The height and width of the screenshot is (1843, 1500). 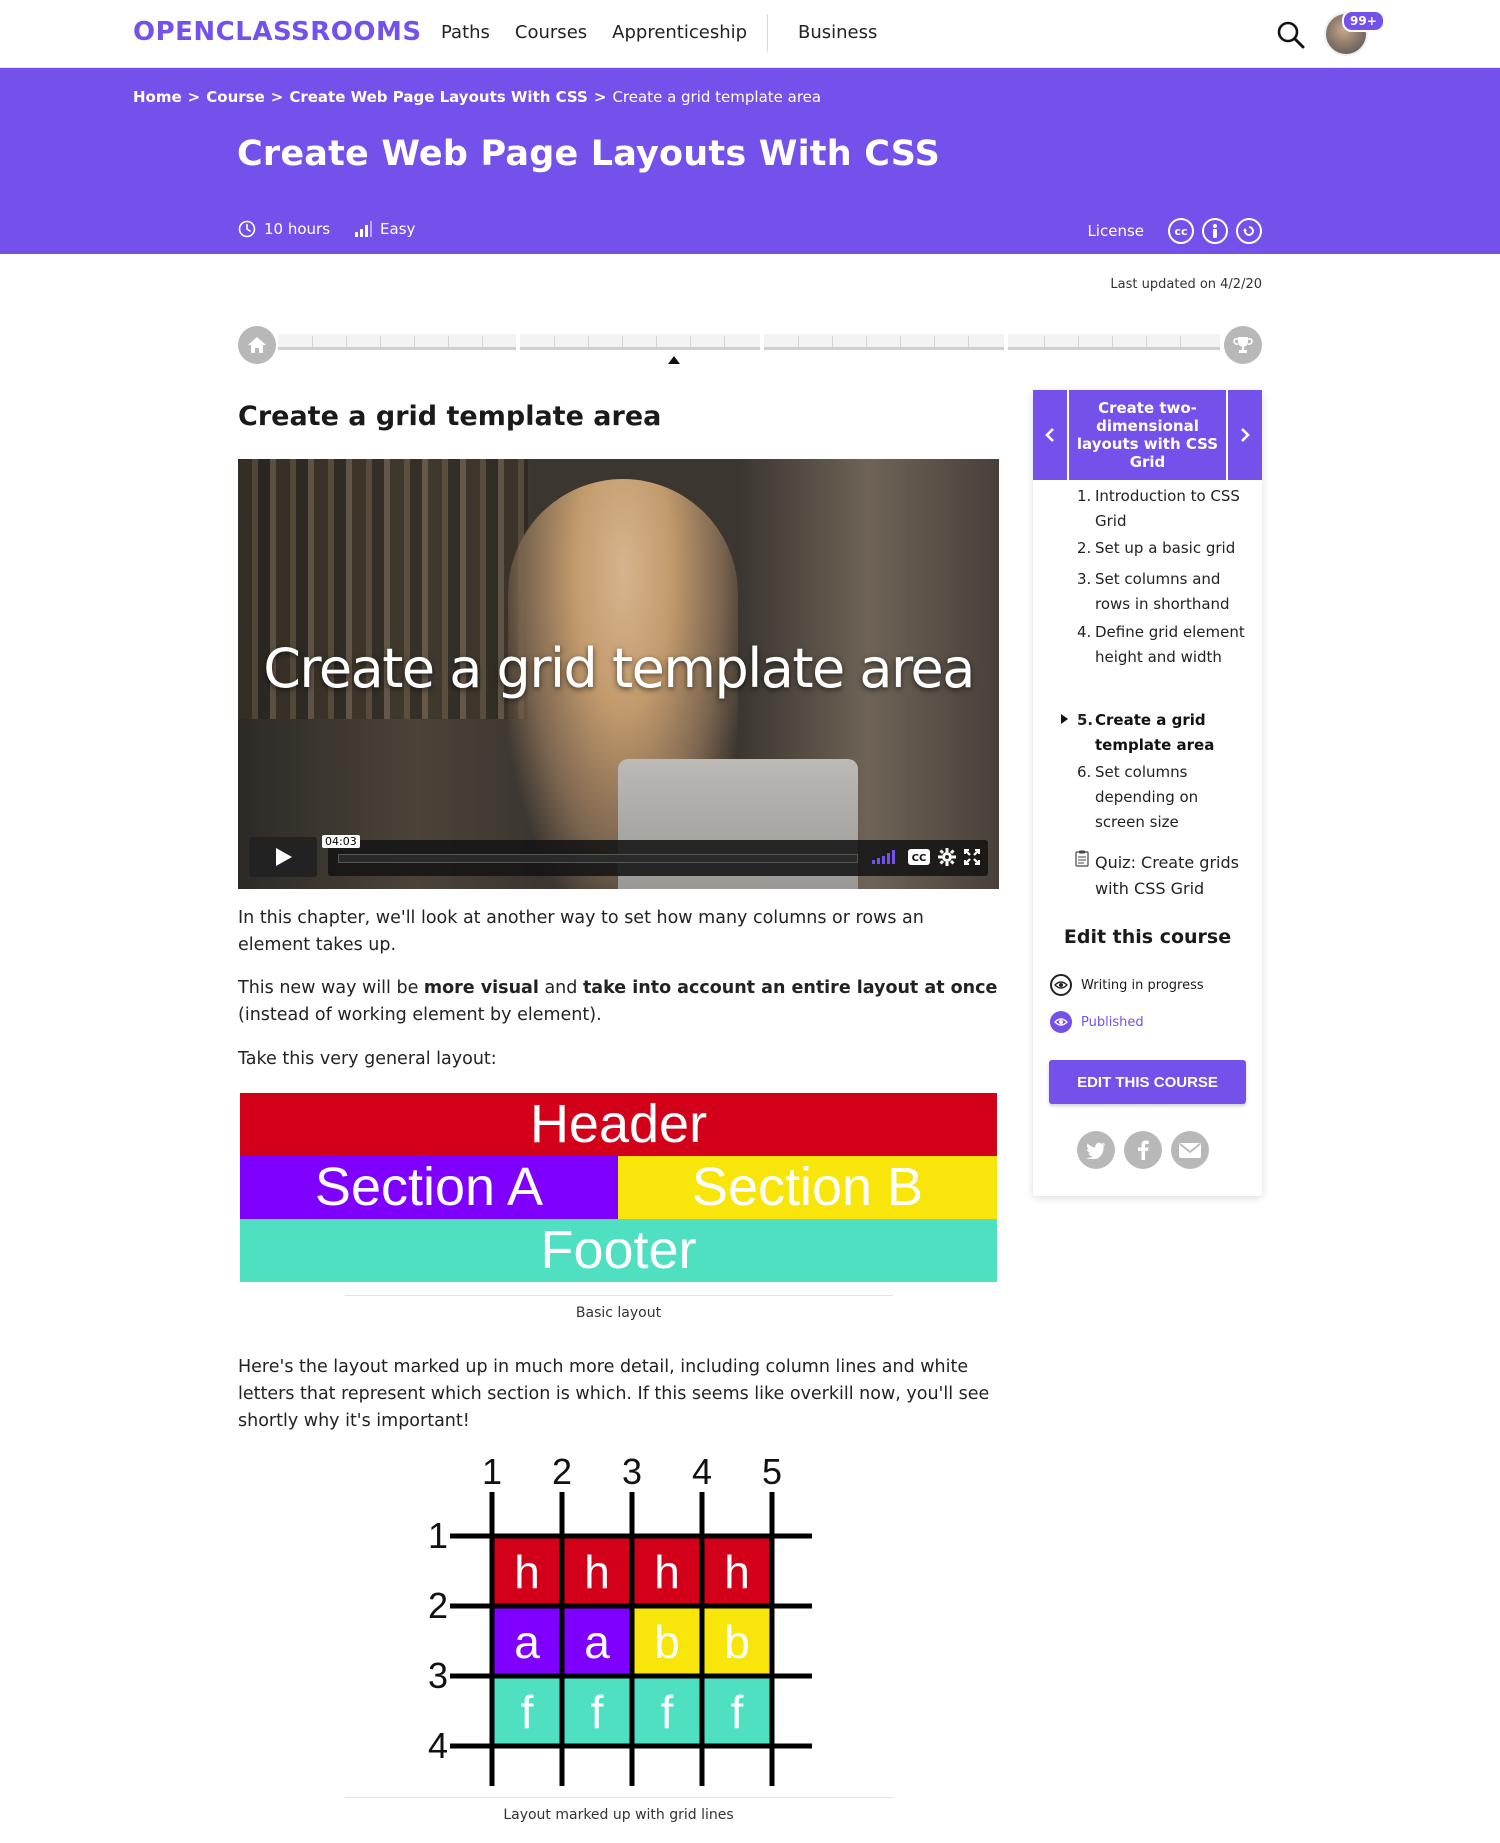 I want to click on nav-link-courses: Courses, so click(x=551, y=32).